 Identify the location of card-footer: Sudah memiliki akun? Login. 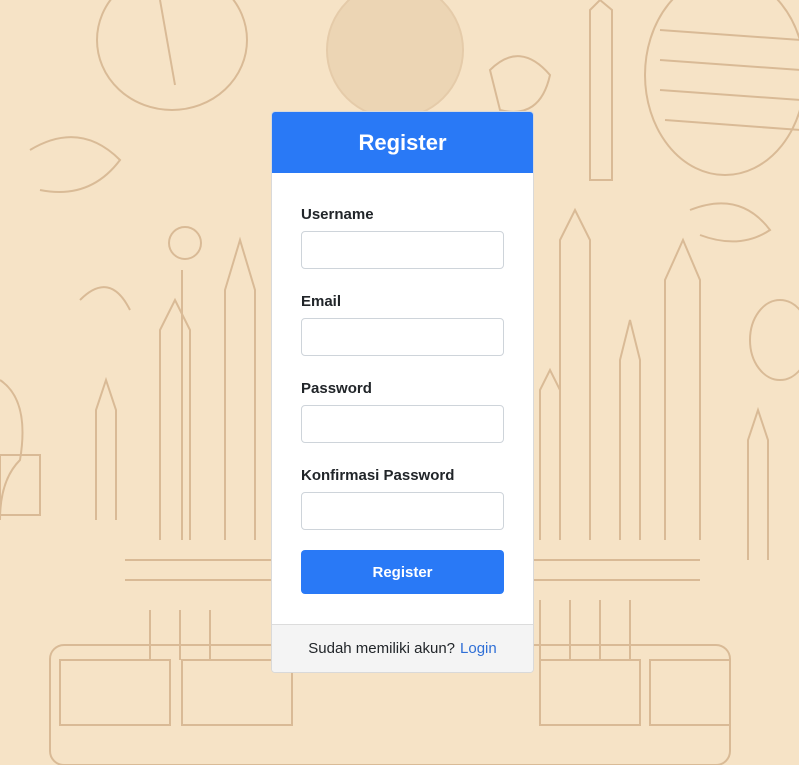
(402, 648).